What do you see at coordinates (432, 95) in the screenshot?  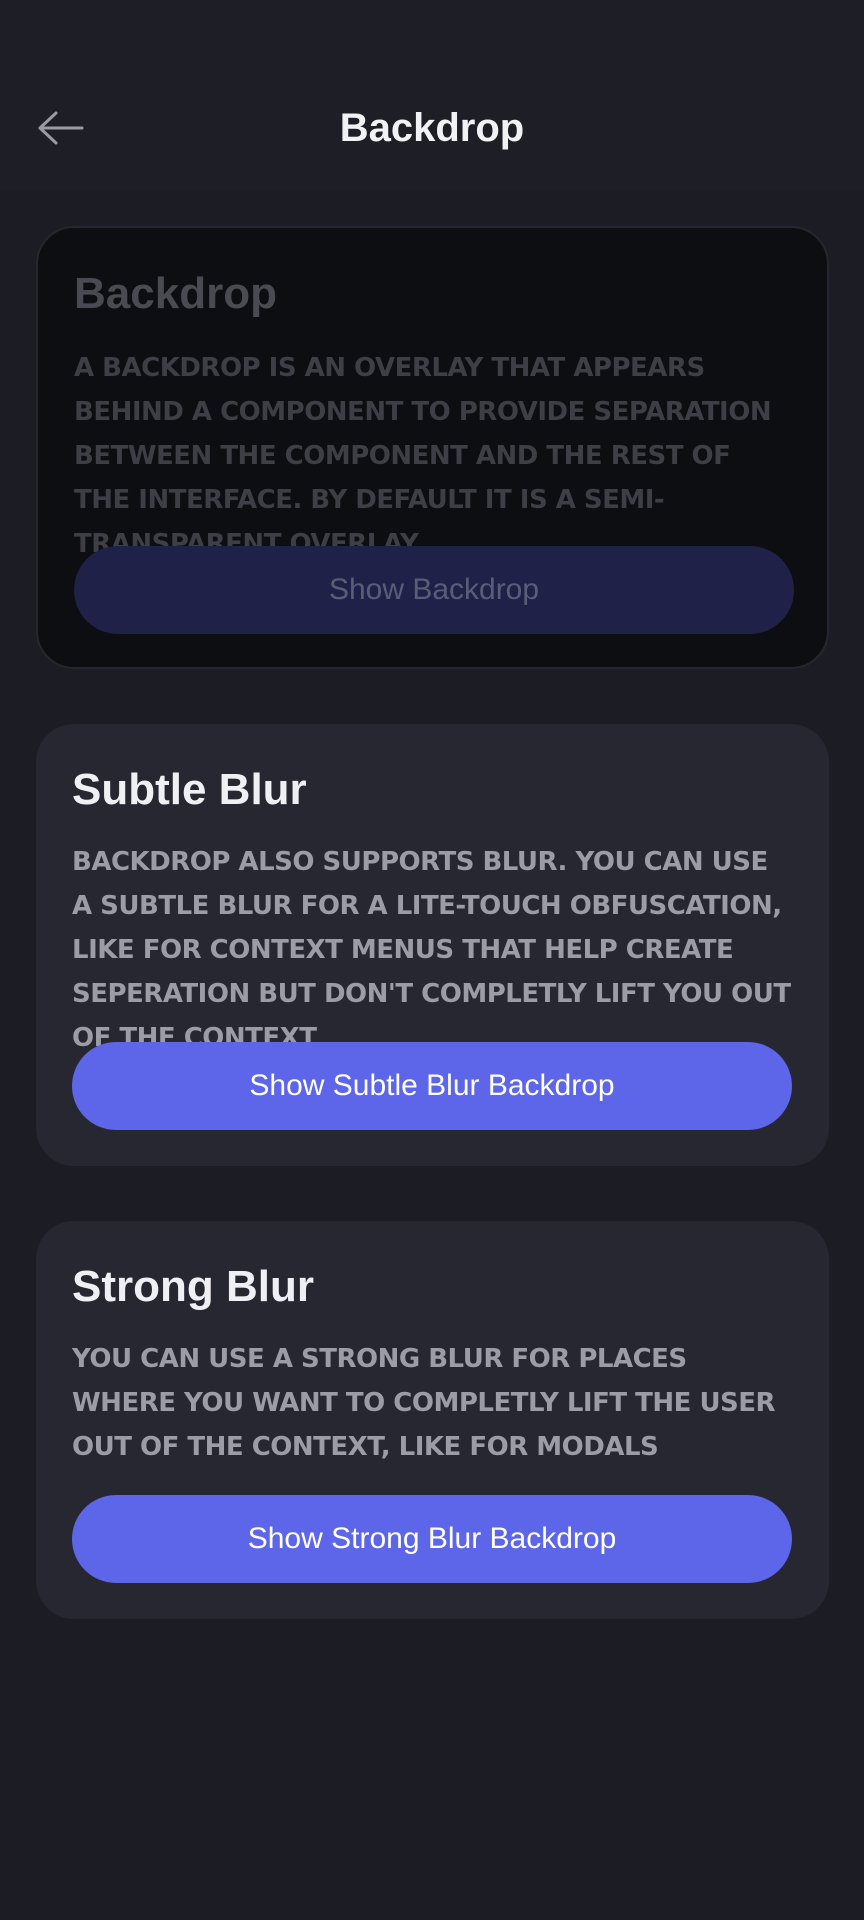 I see `header-bar: Backdrop` at bounding box center [432, 95].